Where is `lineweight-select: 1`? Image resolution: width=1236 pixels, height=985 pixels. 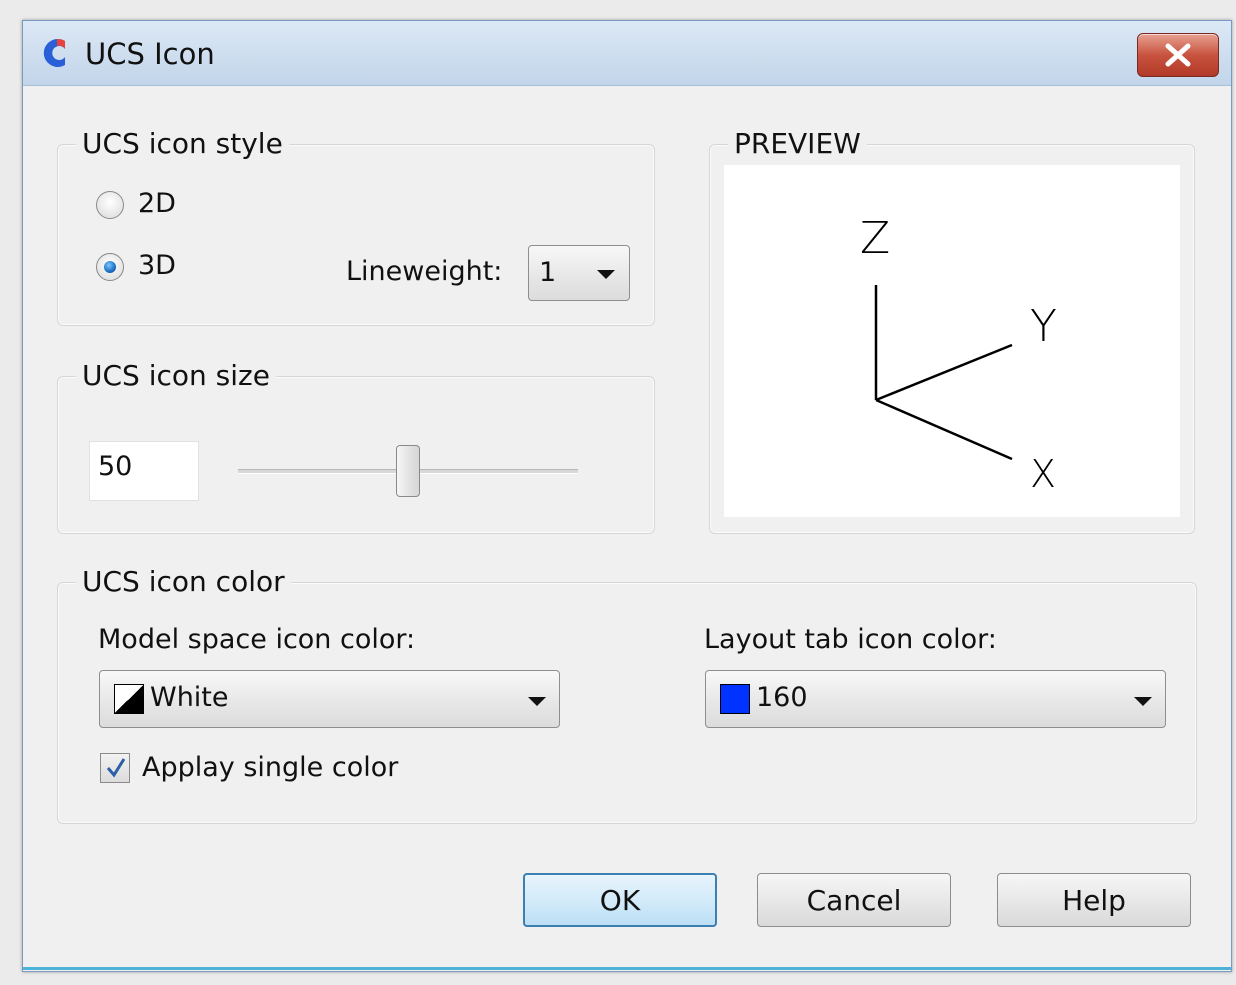
lineweight-select: 1 is located at coordinates (579, 273).